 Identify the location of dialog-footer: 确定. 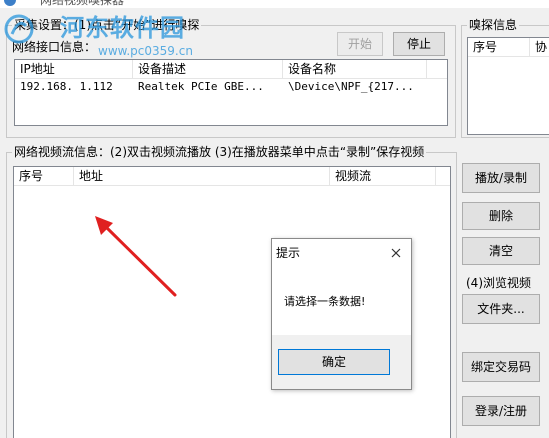
(341, 362).